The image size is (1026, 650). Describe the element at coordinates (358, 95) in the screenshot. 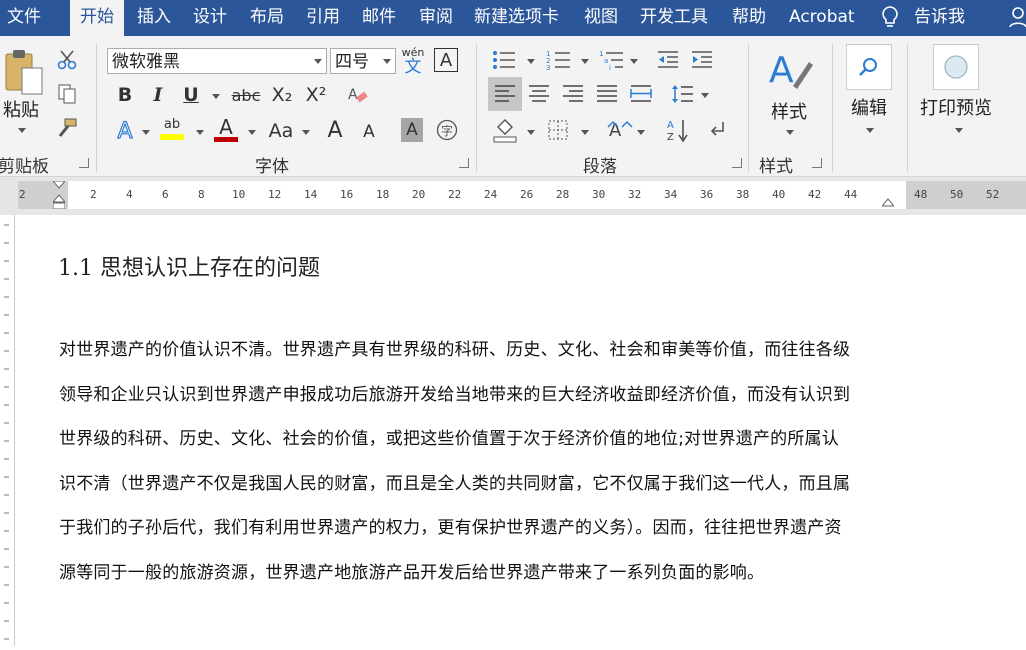

I see `clear-formatting-icon: A` at that location.